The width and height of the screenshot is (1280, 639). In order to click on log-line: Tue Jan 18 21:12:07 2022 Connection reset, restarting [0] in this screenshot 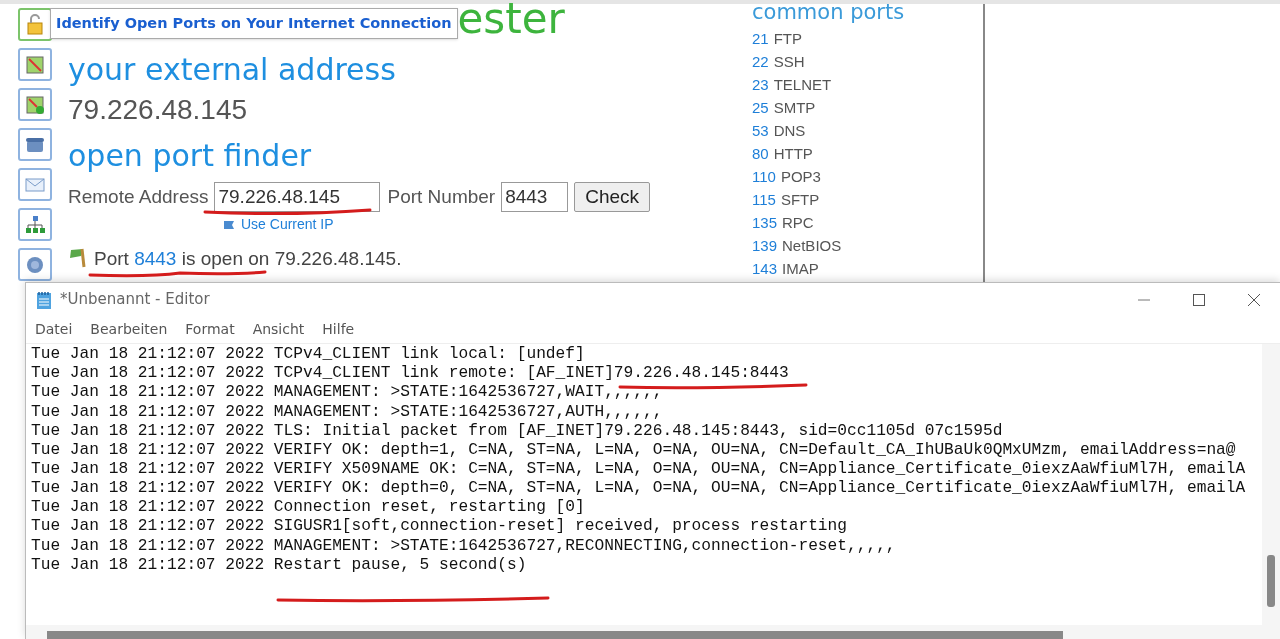, I will do `click(308, 508)`.